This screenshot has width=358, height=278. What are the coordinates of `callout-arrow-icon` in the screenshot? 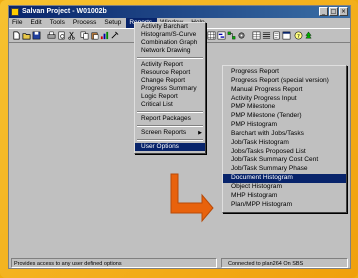 It's located at (192, 198).